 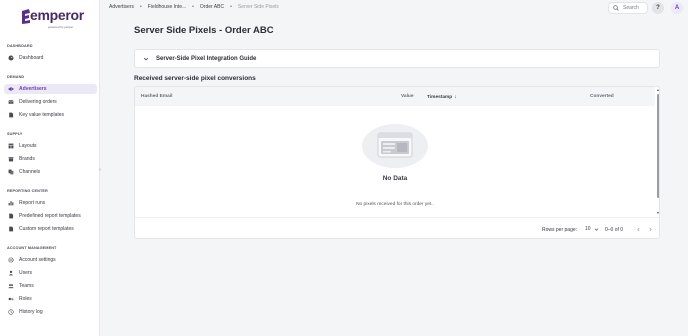 I want to click on sort-arrow-icon: ↓, so click(x=455, y=97).